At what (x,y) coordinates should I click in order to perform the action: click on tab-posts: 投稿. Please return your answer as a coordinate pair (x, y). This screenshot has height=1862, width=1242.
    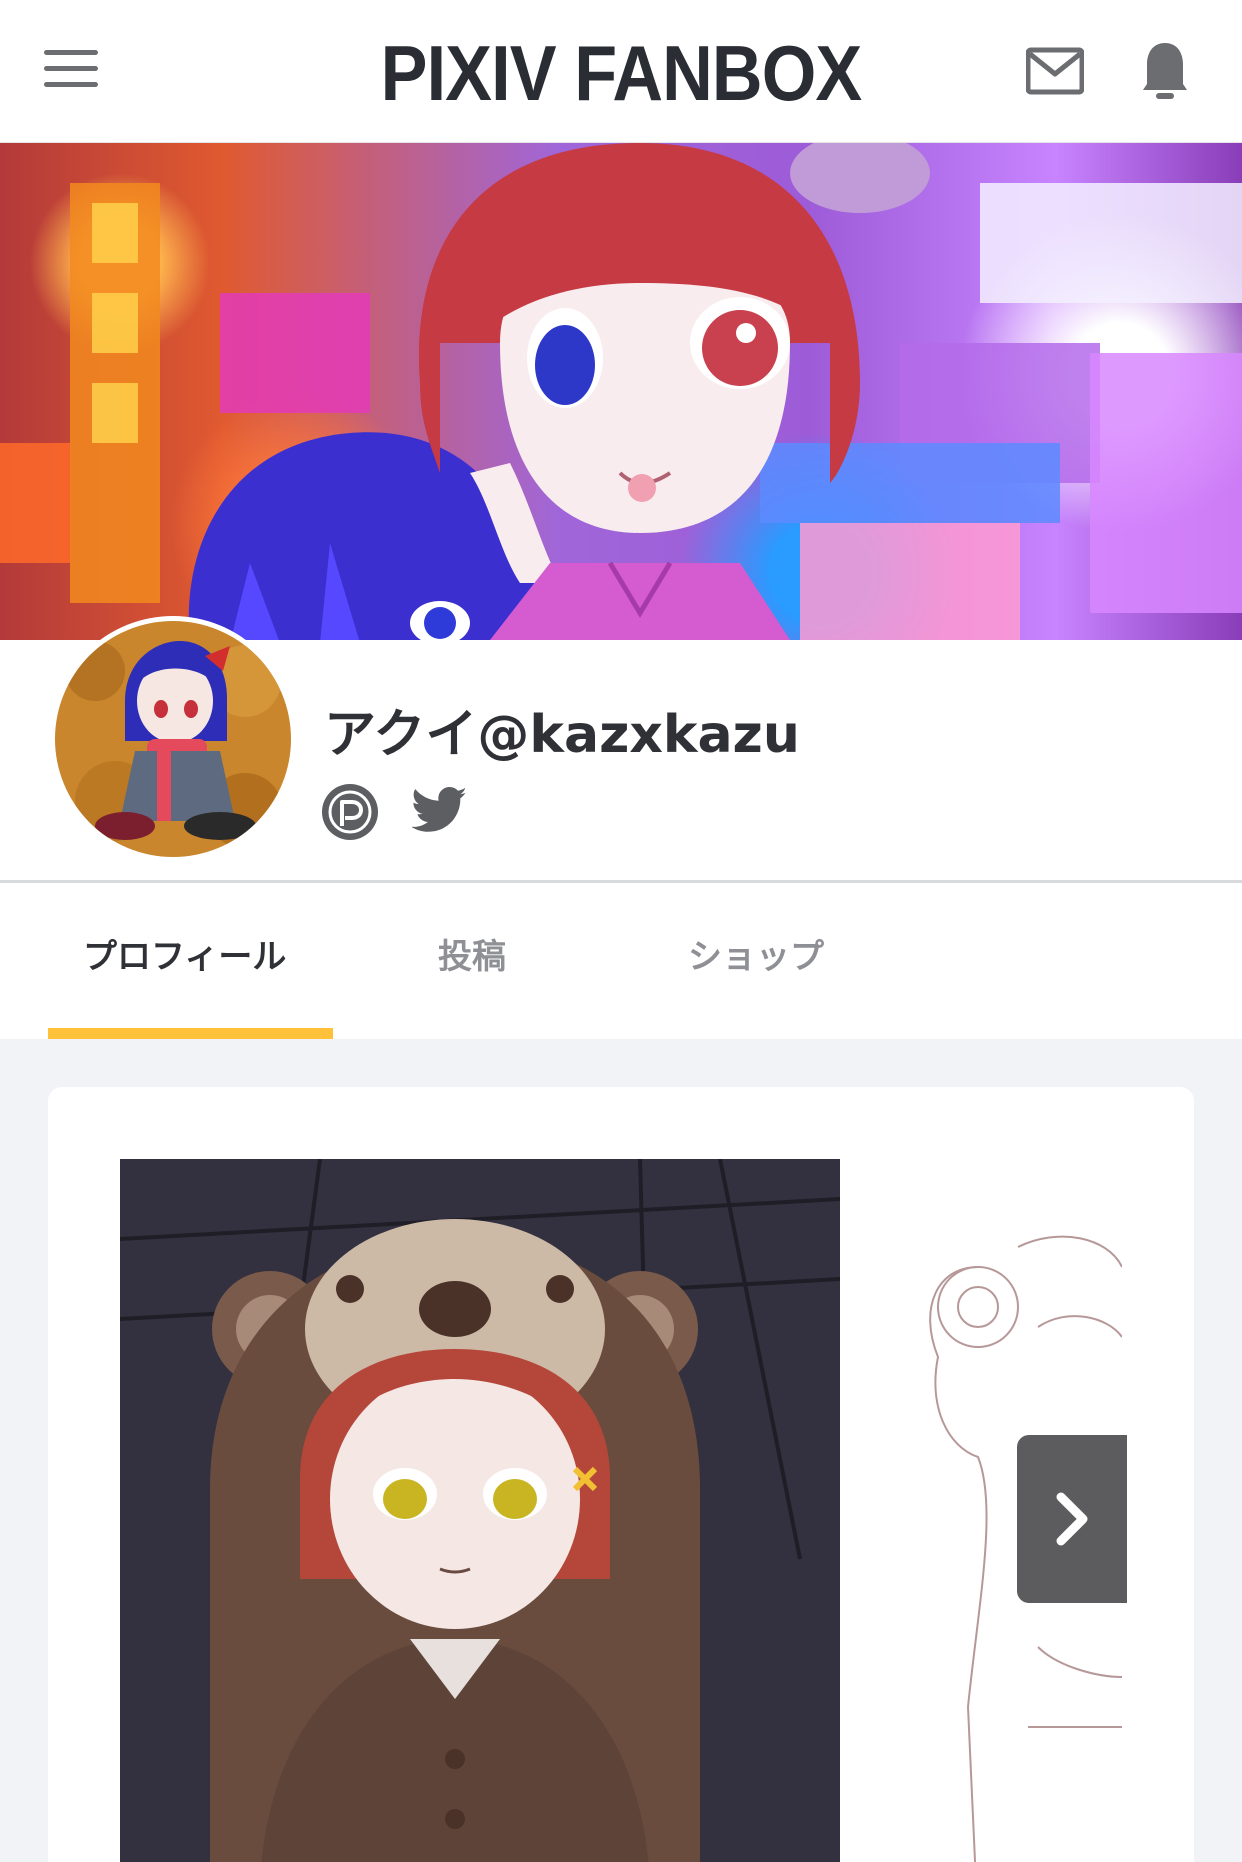
    Looking at the image, I should click on (472, 953).